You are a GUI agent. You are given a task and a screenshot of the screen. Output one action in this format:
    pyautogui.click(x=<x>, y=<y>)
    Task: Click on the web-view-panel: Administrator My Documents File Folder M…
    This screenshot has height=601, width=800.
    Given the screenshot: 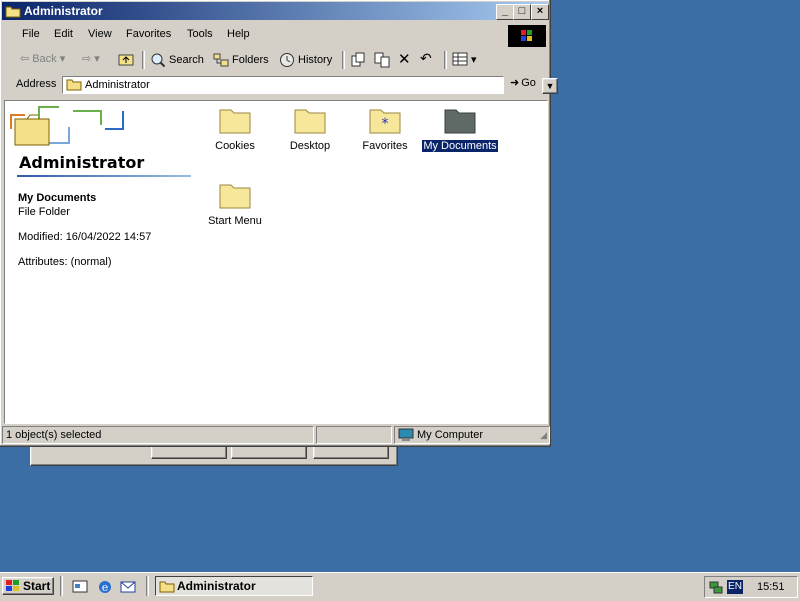 What is the action you would take?
    pyautogui.click(x=98, y=262)
    